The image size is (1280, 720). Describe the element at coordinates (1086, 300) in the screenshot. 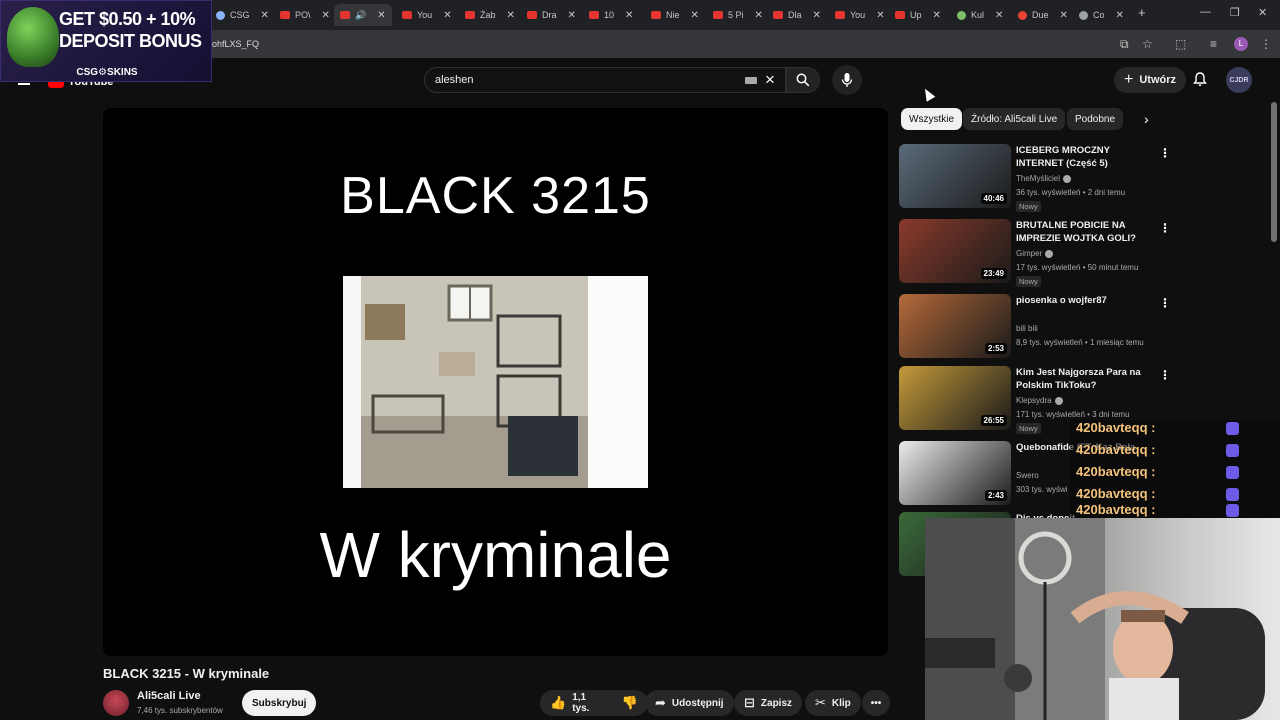

I see `recommendation-title: piosenka o wojfer87` at that location.